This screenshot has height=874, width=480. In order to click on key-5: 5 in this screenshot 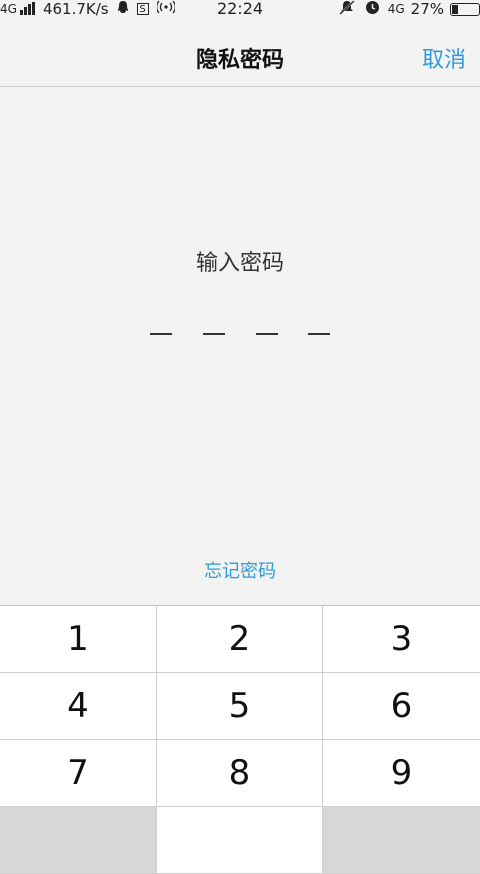, I will do `click(240, 706)`.